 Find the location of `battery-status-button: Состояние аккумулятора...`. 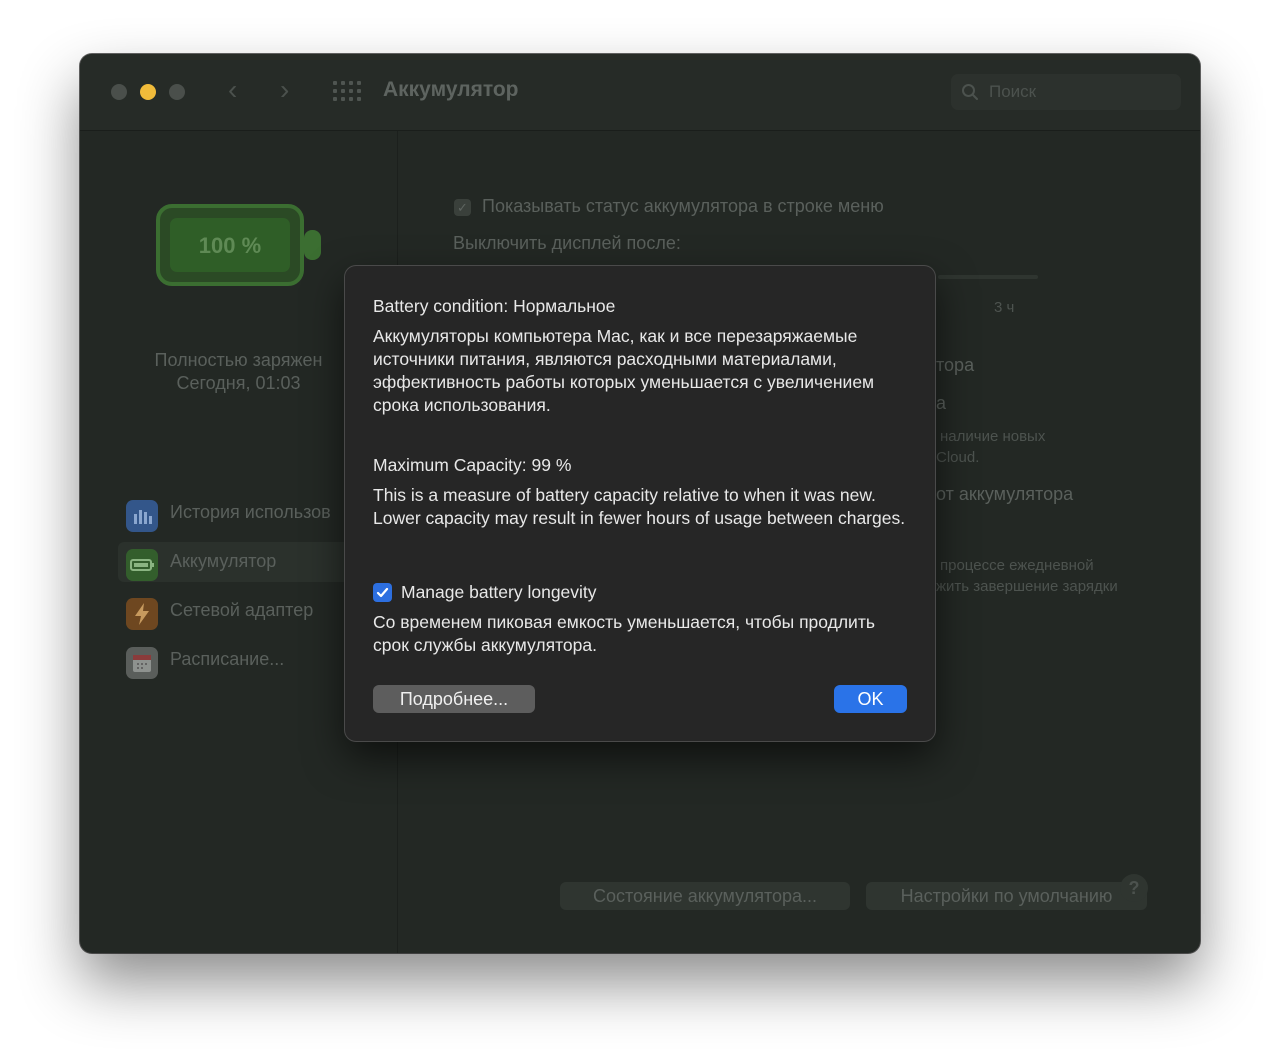

battery-status-button: Состояние аккумулятора... is located at coordinates (705, 896).